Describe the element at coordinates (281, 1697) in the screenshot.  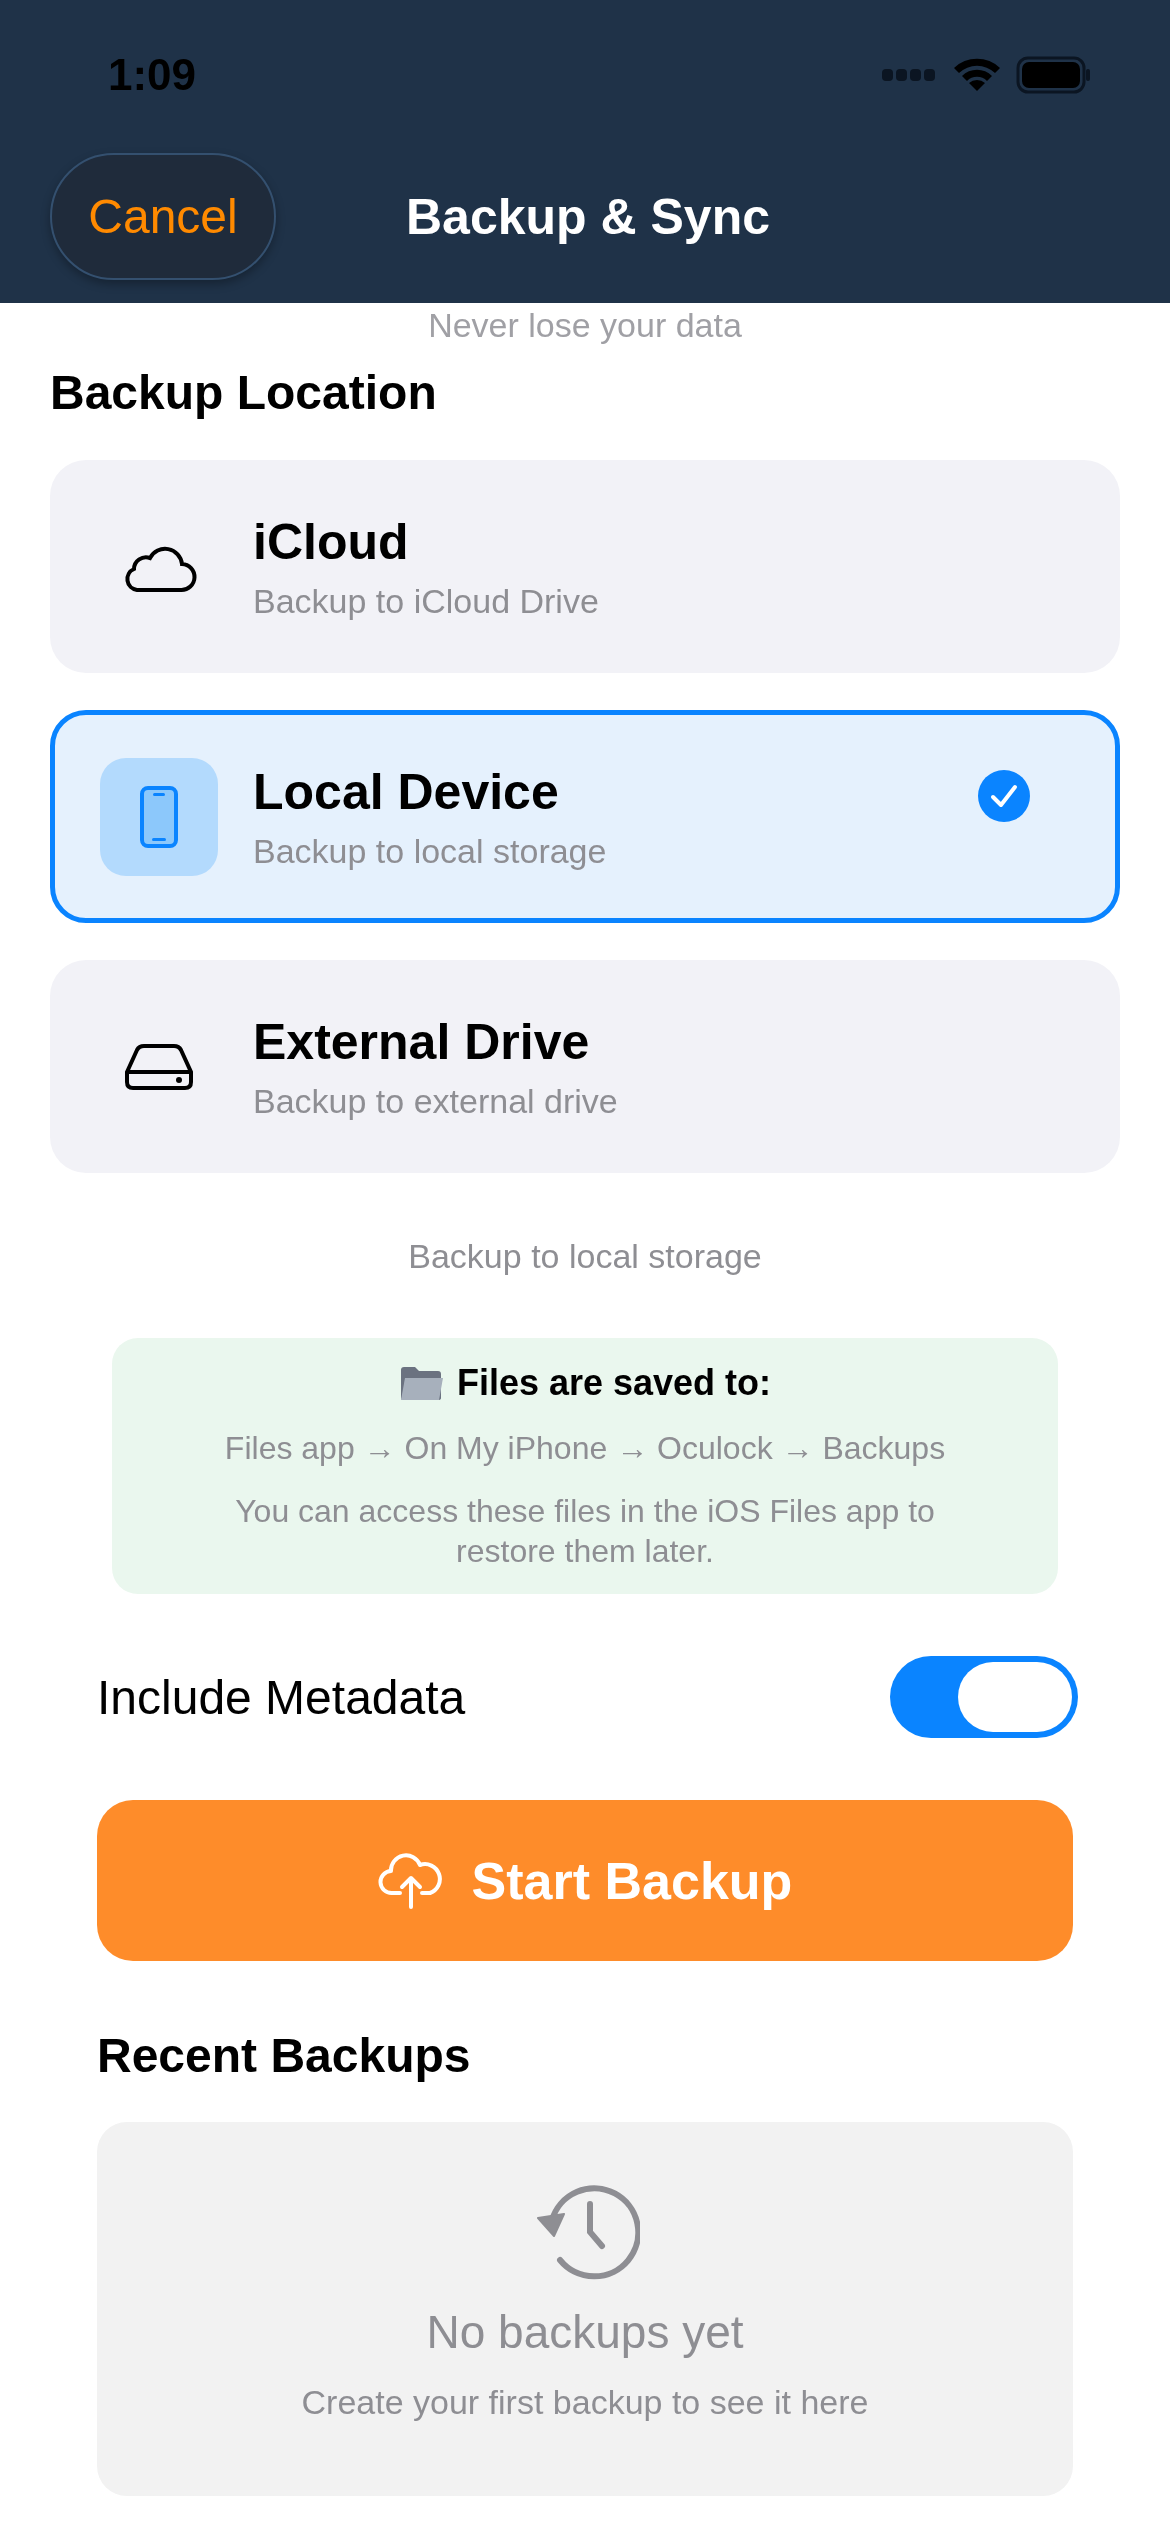
I see `toggle-label: Include Metadata` at that location.